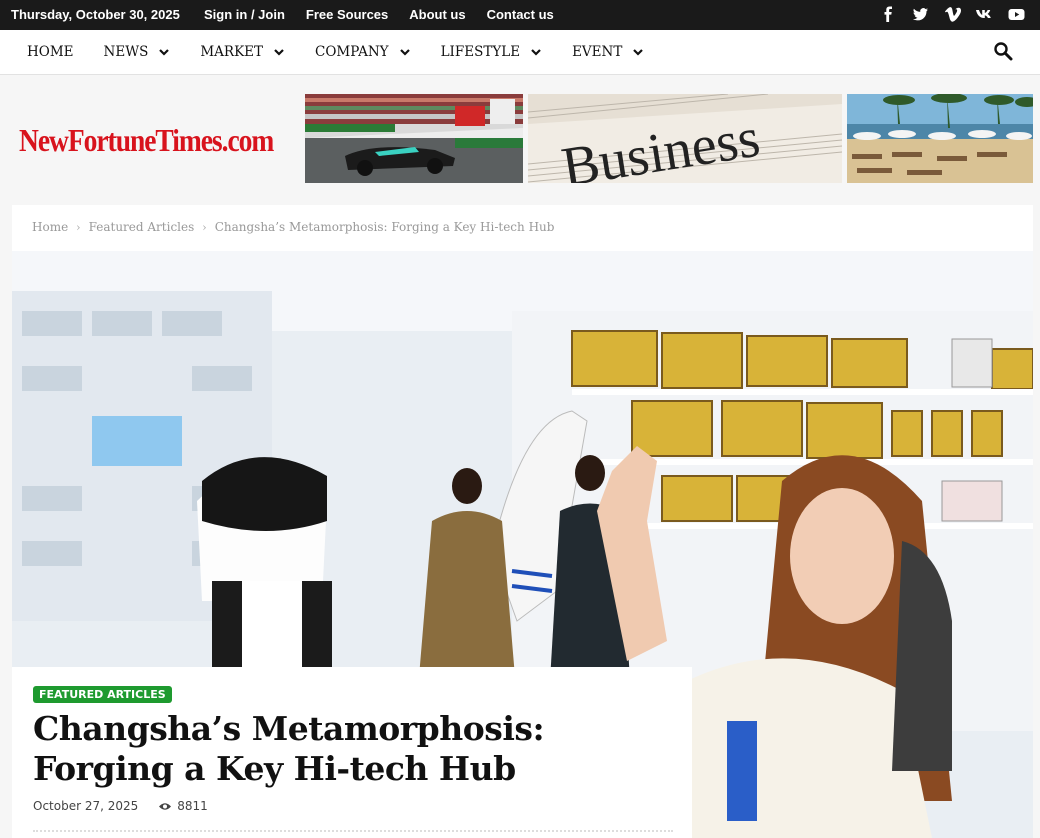 The width and height of the screenshot is (1040, 838). I want to click on nav-item-lifestyle: LIFESTYLE, so click(492, 52).